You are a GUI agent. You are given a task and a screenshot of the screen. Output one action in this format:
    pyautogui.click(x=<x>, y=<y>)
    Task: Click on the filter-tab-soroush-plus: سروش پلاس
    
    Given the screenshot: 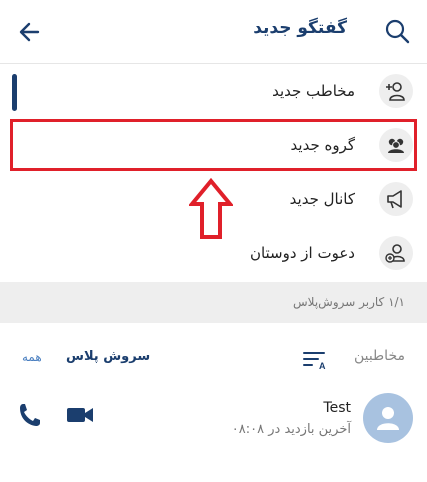 What is the action you would take?
    pyautogui.click(x=108, y=356)
    